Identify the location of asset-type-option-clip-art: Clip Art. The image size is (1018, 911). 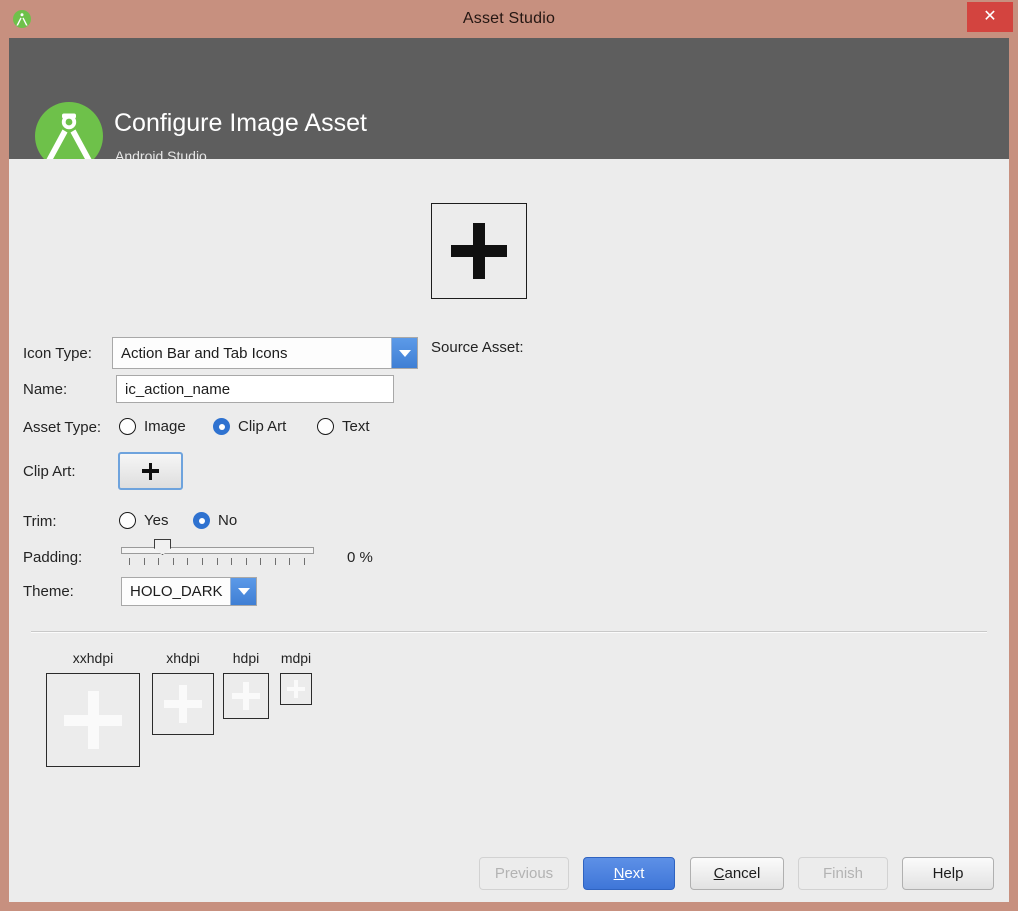
(249, 426).